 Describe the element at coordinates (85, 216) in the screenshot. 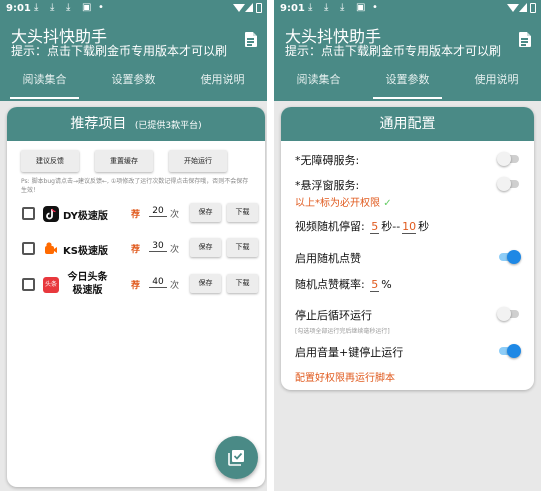

I see `project-name: DY极速版` at that location.